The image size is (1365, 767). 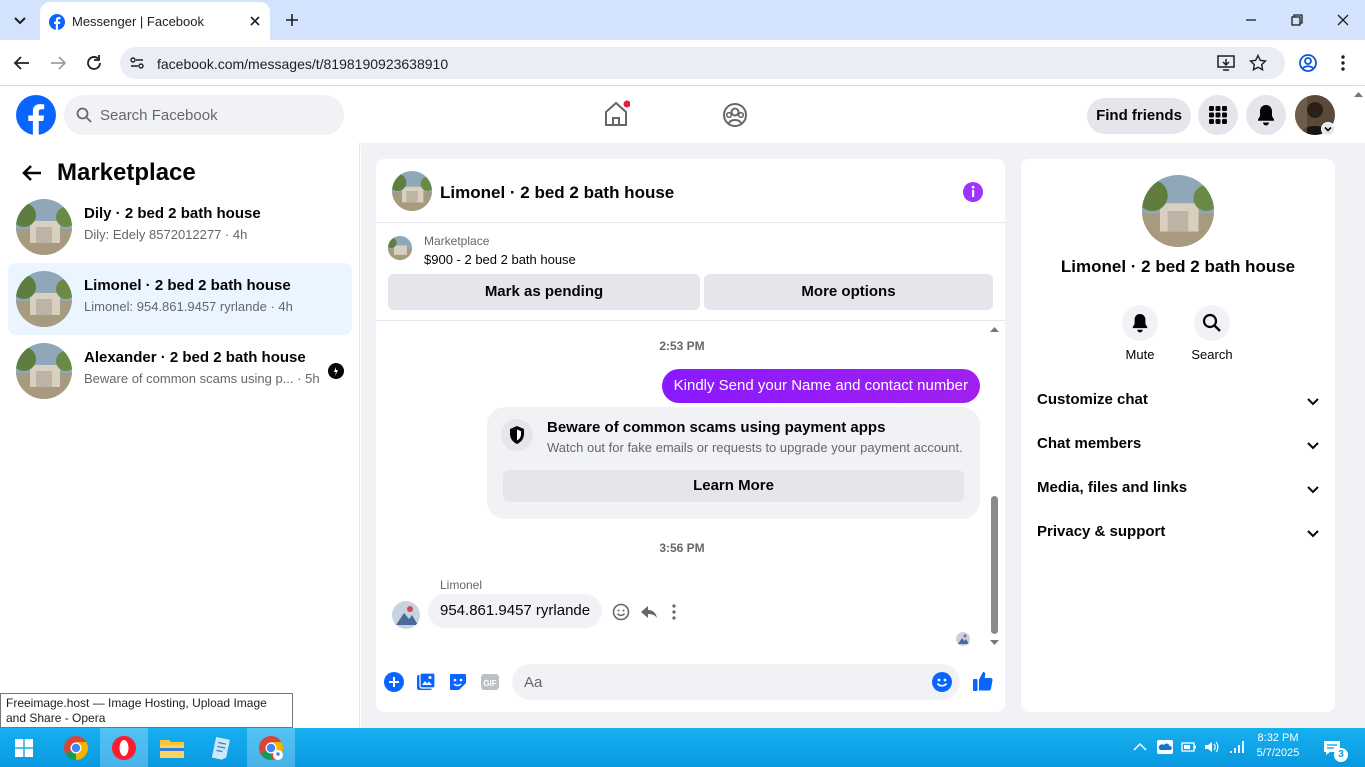 What do you see at coordinates (458, 682) in the screenshot?
I see `sticker-icon` at bounding box center [458, 682].